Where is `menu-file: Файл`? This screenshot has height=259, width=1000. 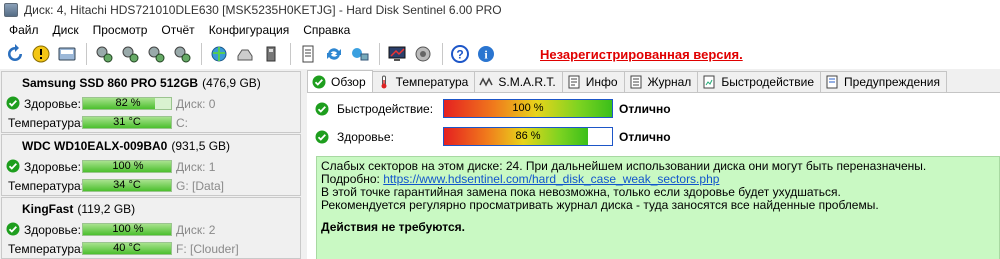 menu-file: Файл is located at coordinates (24, 30).